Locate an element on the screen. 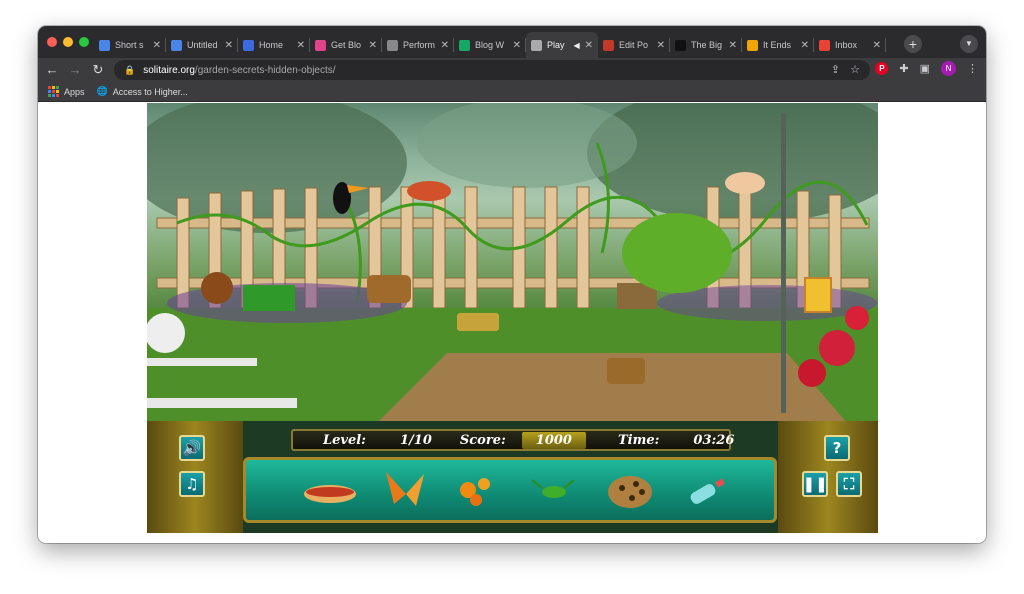 The width and height of the screenshot is (1024, 594). tab-title: It Ends is located at coordinates (777, 45).